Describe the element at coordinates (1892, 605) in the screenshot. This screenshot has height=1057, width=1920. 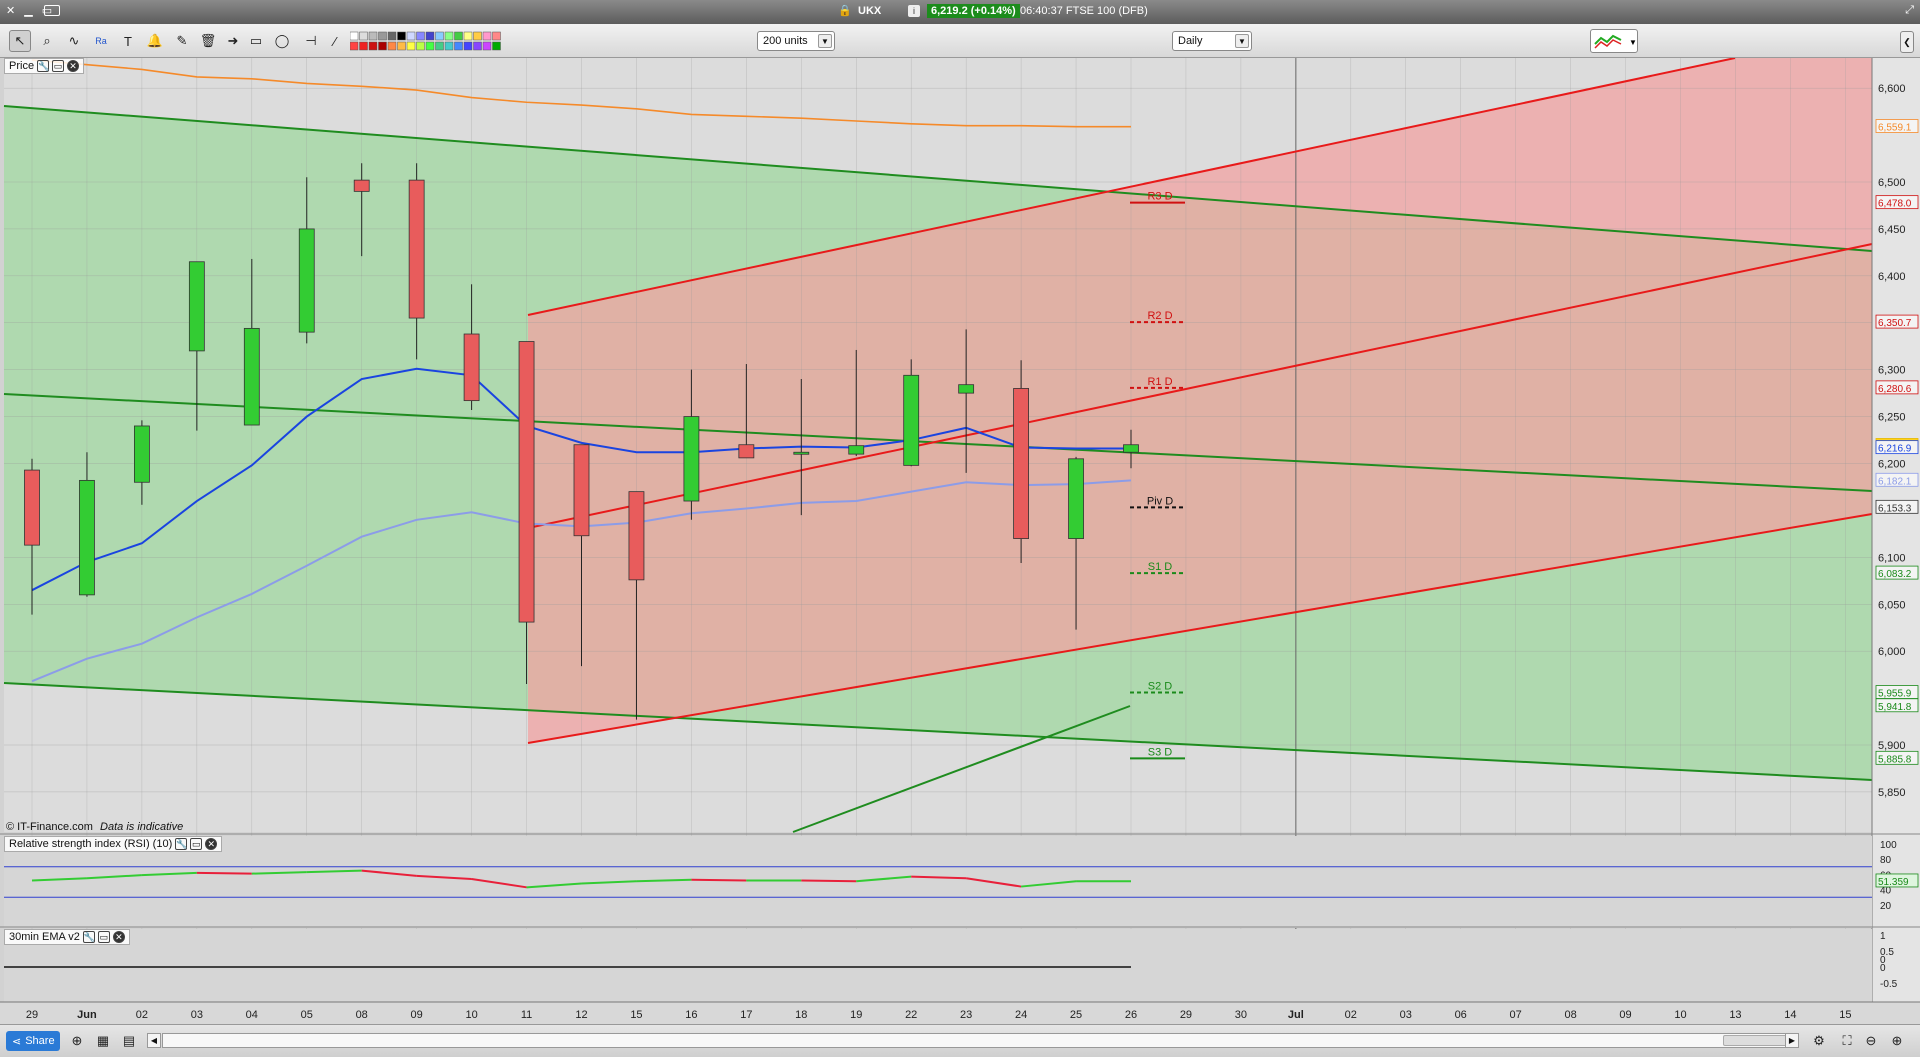
I see `price-tick-label: 6,050` at that location.